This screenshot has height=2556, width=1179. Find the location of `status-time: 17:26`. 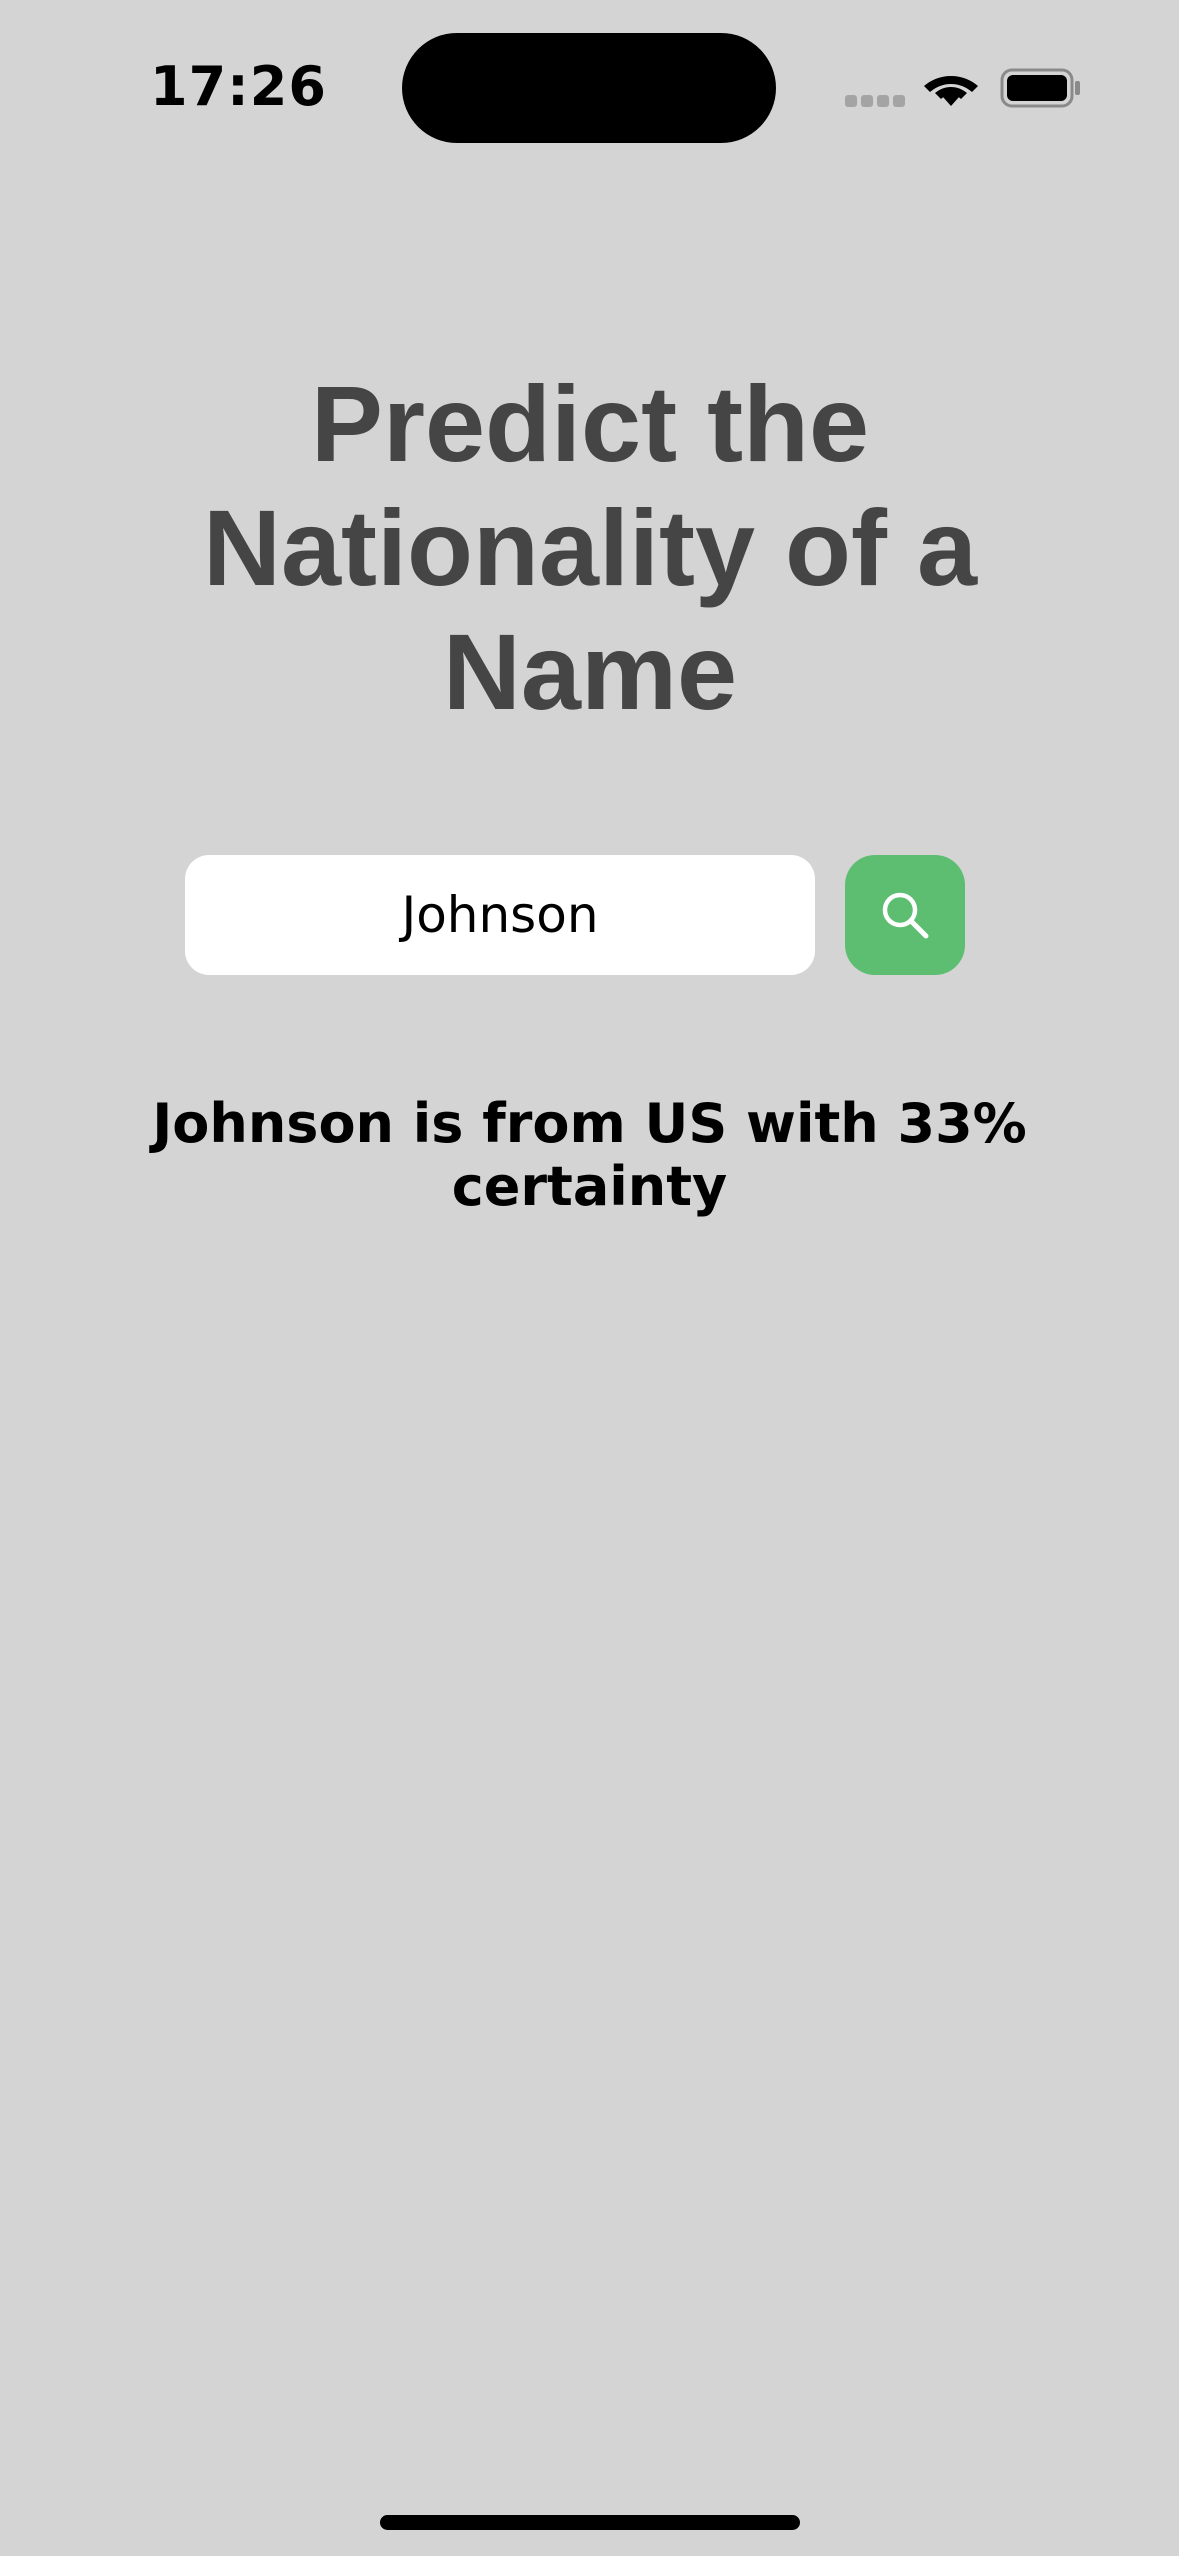

status-time: 17:26 is located at coordinates (238, 86).